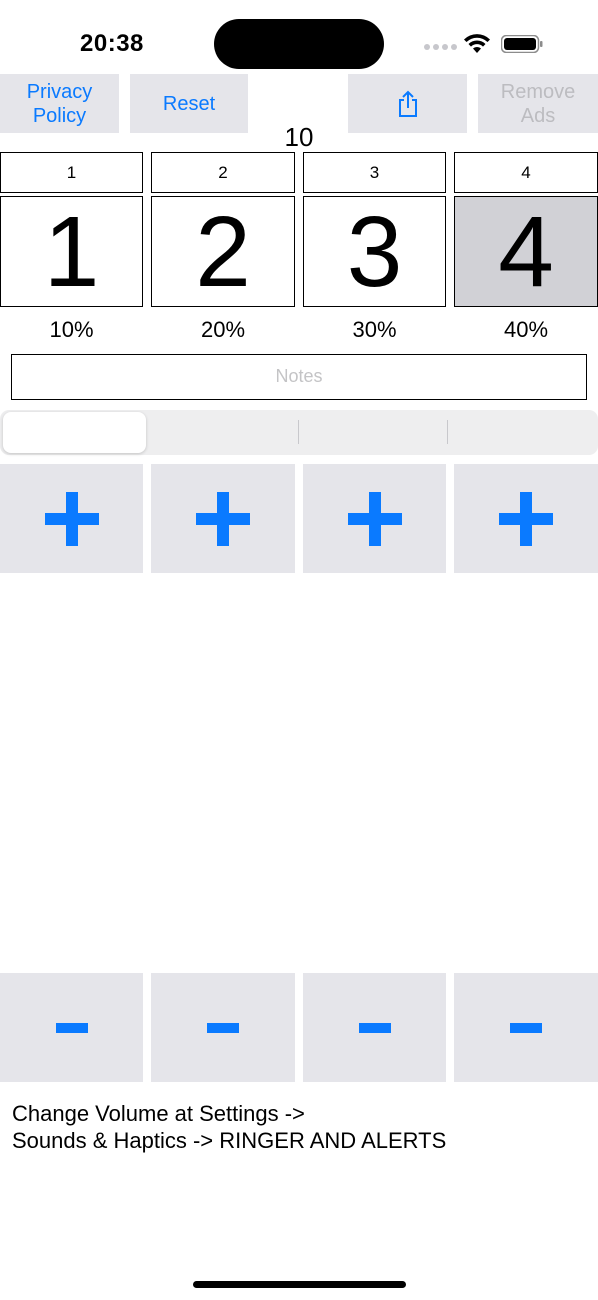 The height and width of the screenshot is (1300, 598). What do you see at coordinates (526, 329) in the screenshot?
I see `column-percent-4: 40%` at bounding box center [526, 329].